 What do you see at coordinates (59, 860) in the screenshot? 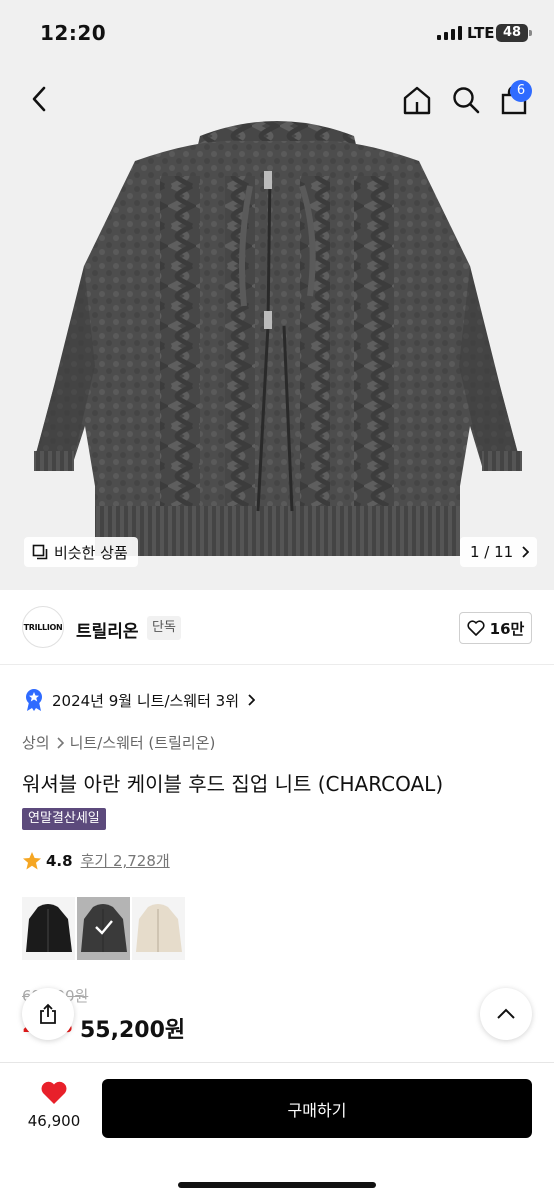
I see `rating-value: 4.8` at bounding box center [59, 860].